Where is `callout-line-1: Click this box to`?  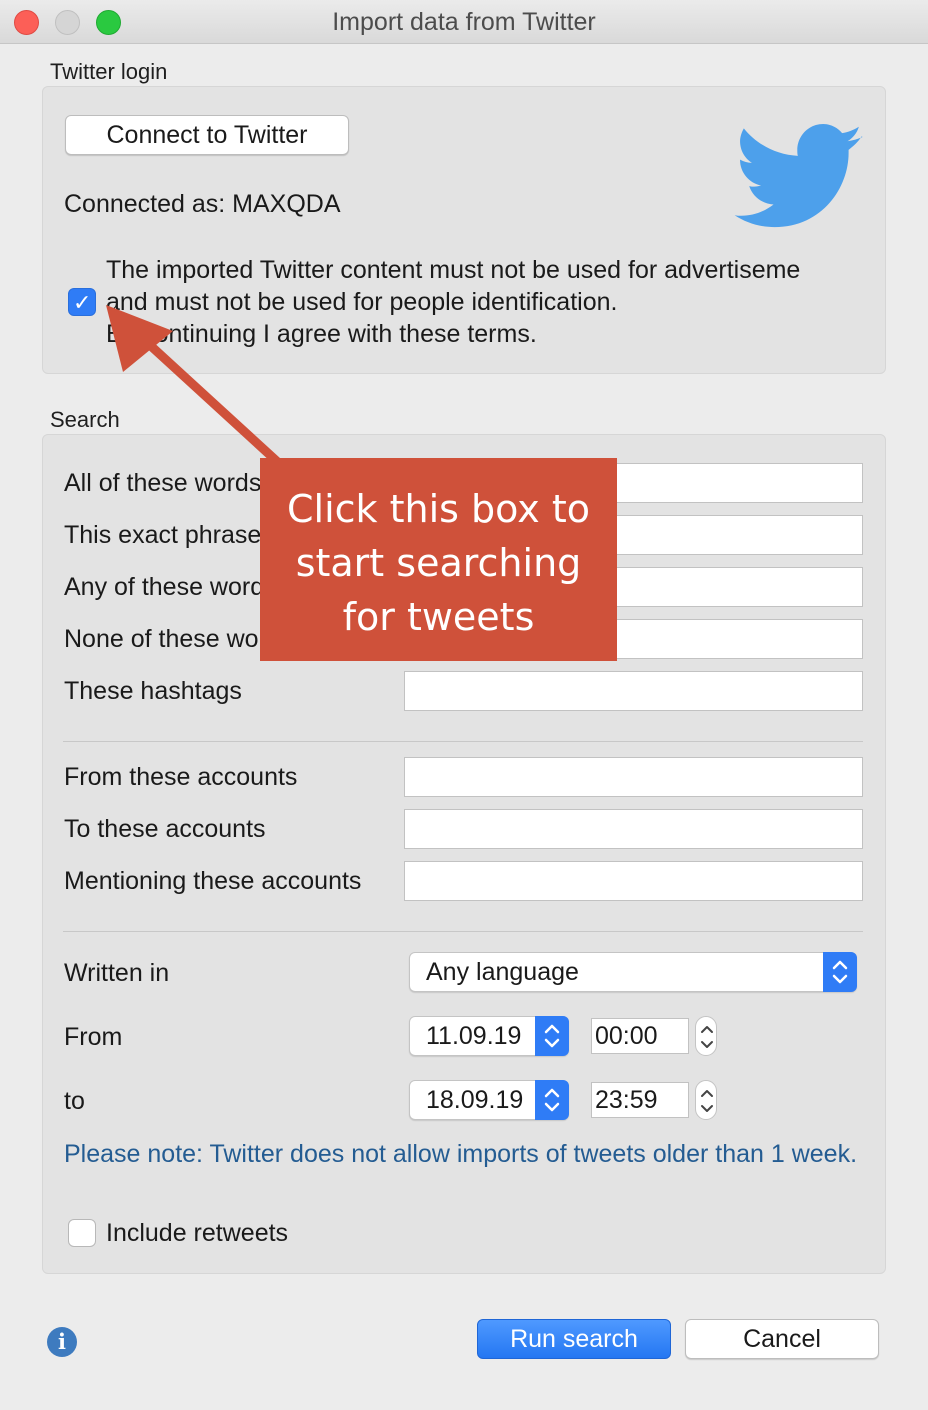 callout-line-1: Click this box to is located at coordinates (438, 509).